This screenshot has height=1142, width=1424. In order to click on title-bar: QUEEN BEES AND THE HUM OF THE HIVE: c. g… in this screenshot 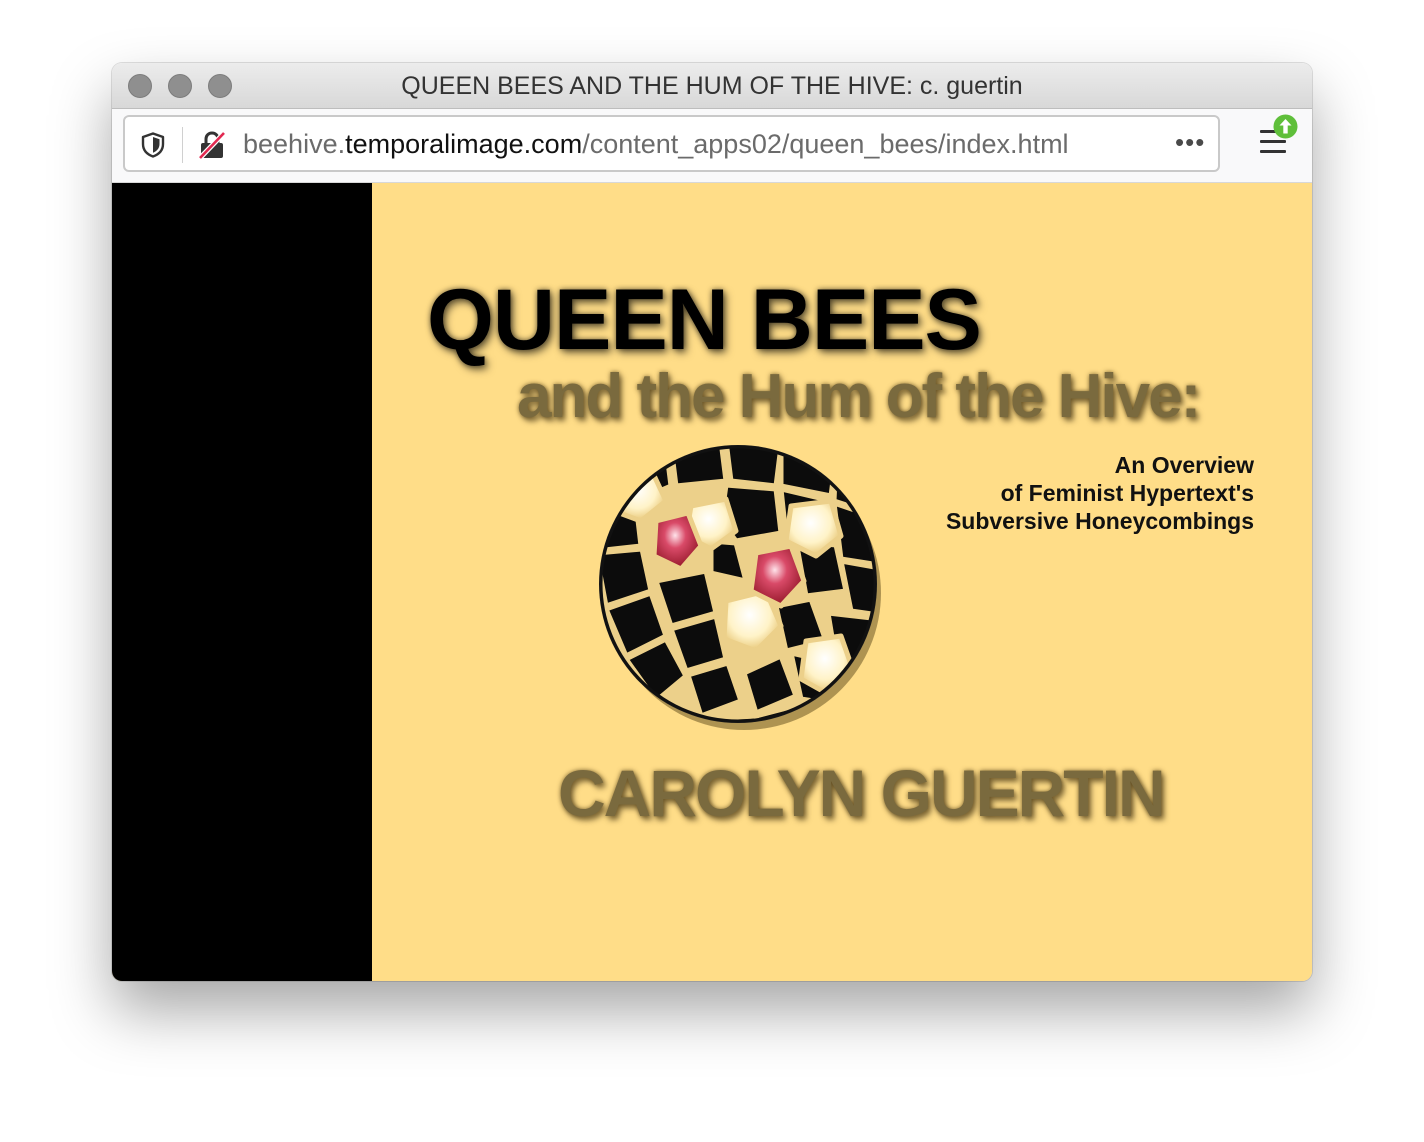, I will do `click(712, 86)`.